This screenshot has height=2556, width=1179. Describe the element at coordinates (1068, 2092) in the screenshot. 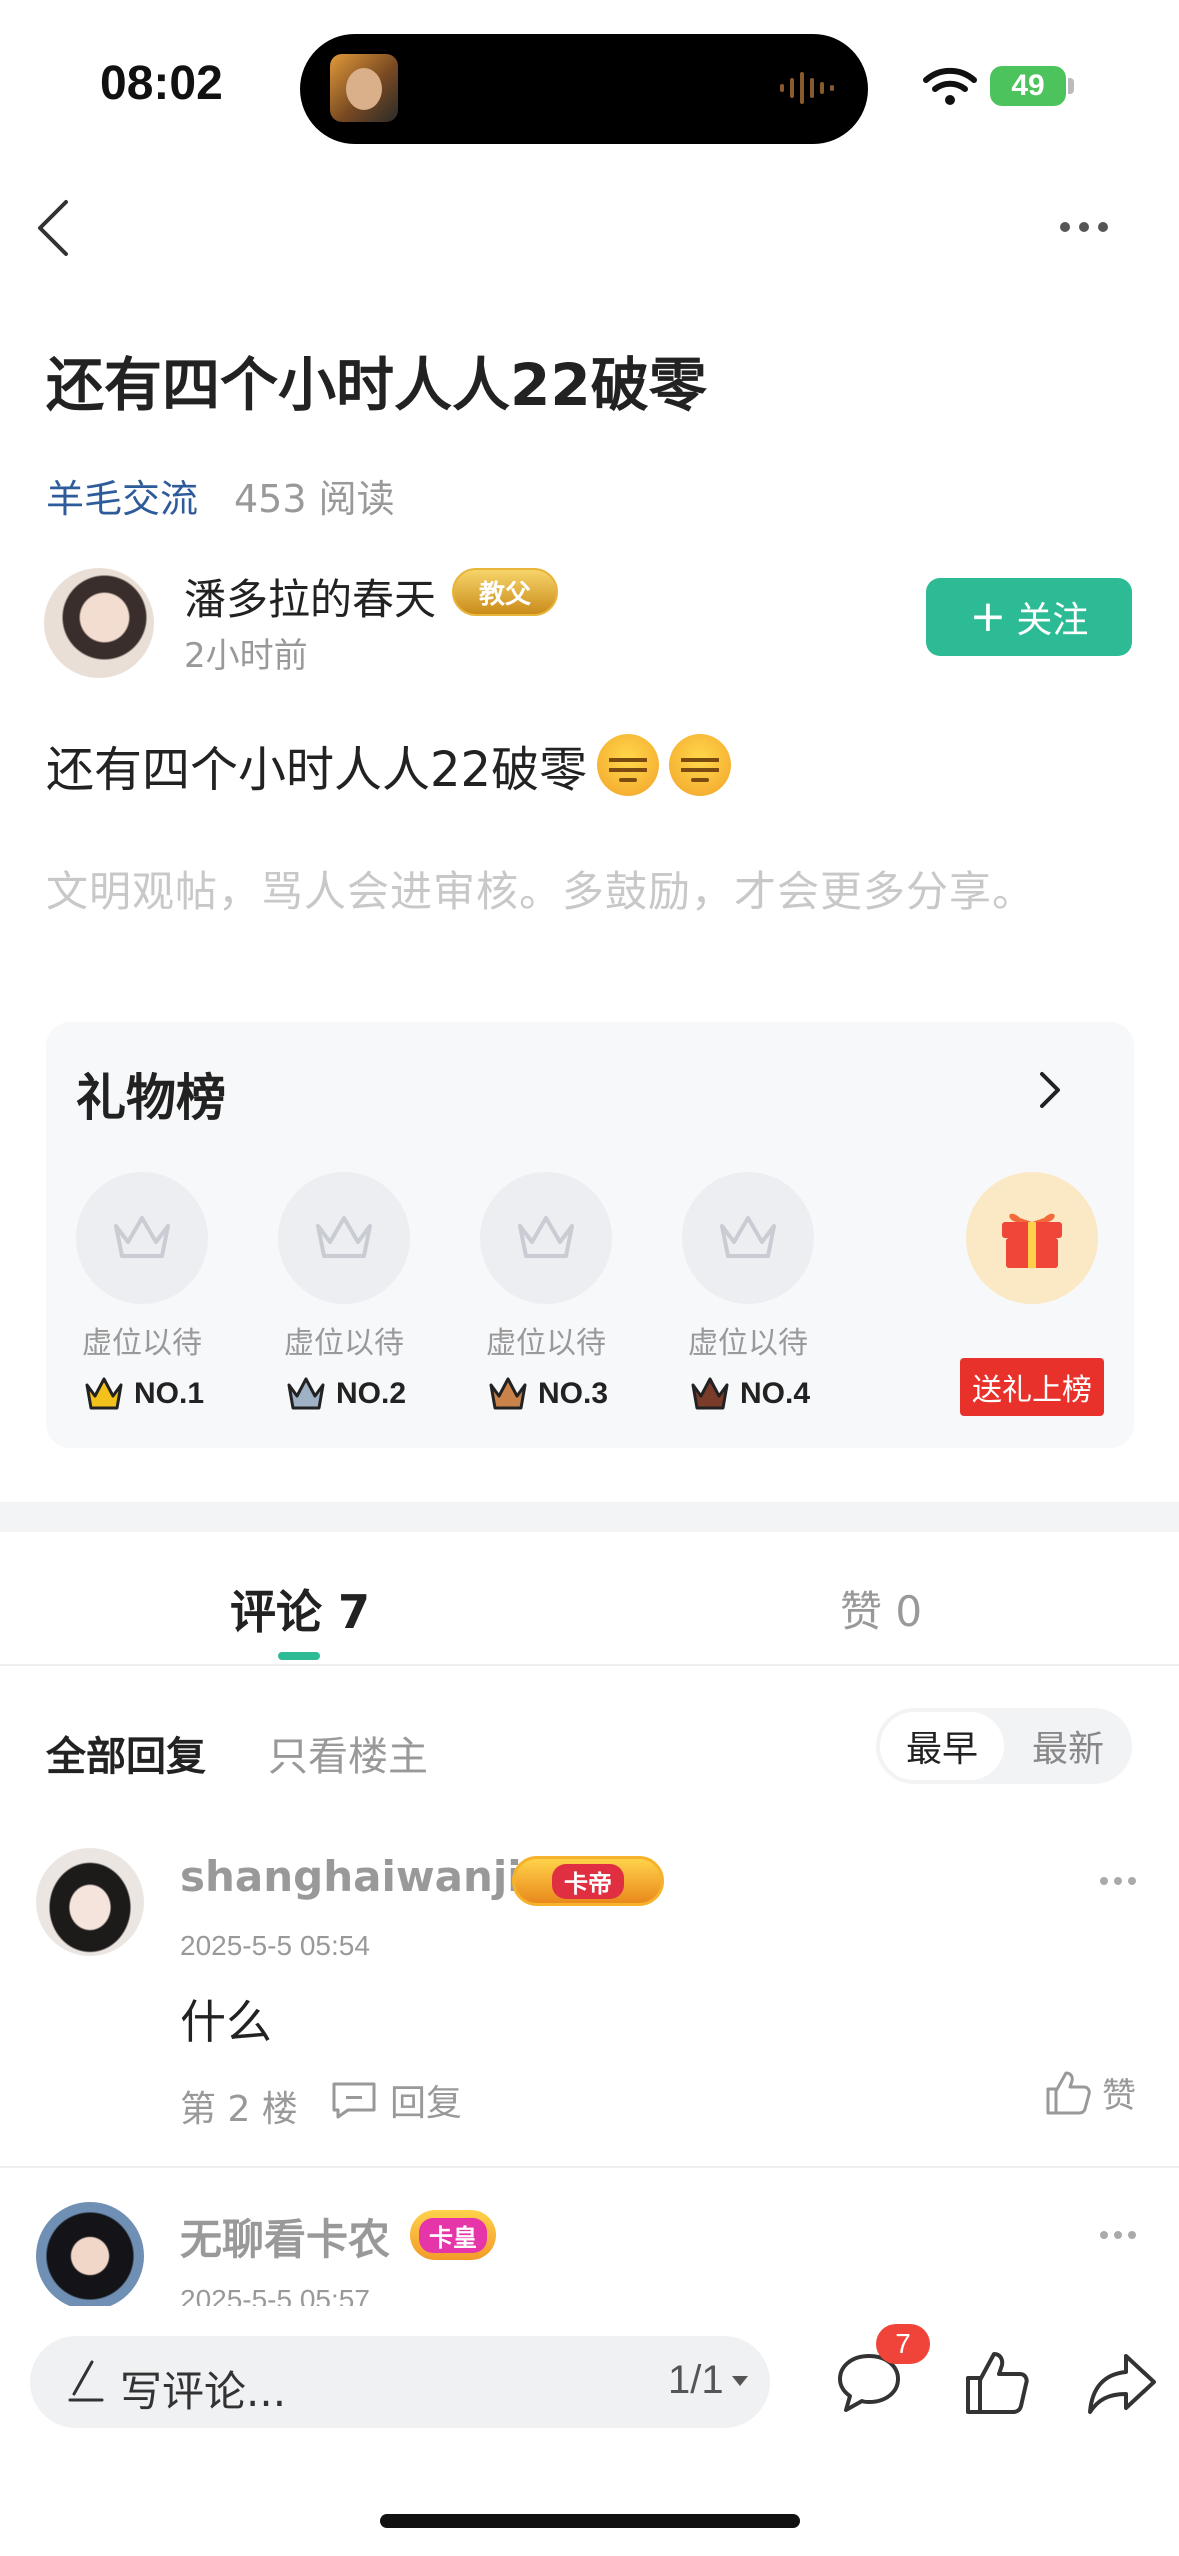

I see `thumbs-up-icon` at that location.